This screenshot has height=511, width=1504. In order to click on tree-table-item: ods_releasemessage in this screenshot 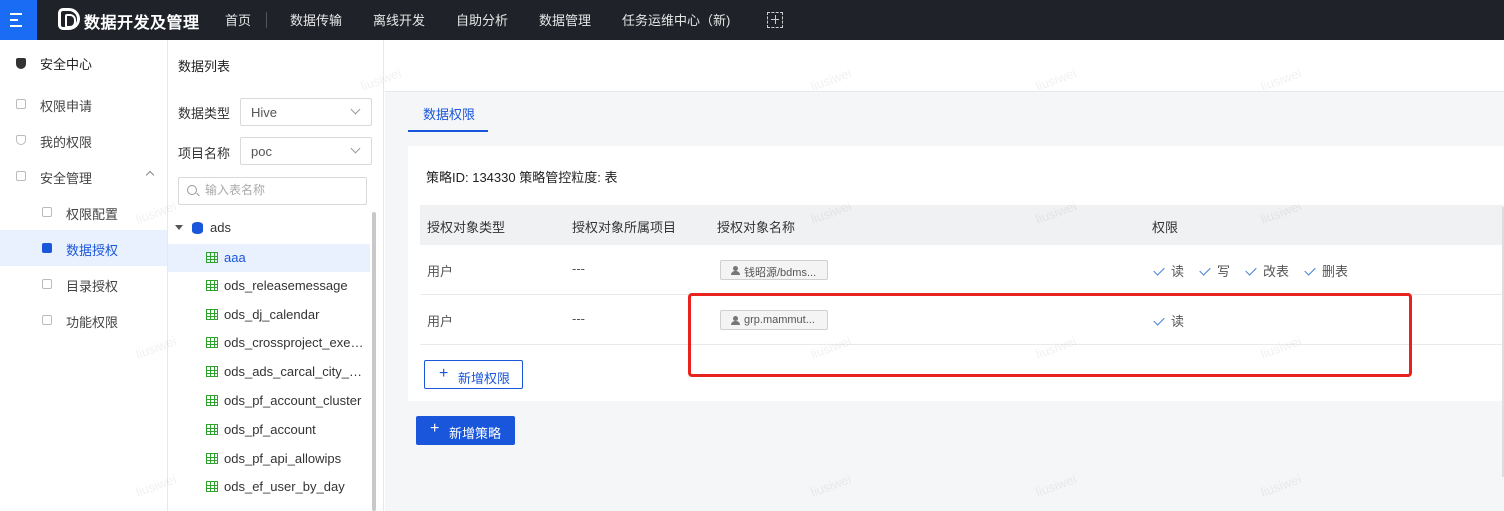, I will do `click(269, 286)`.